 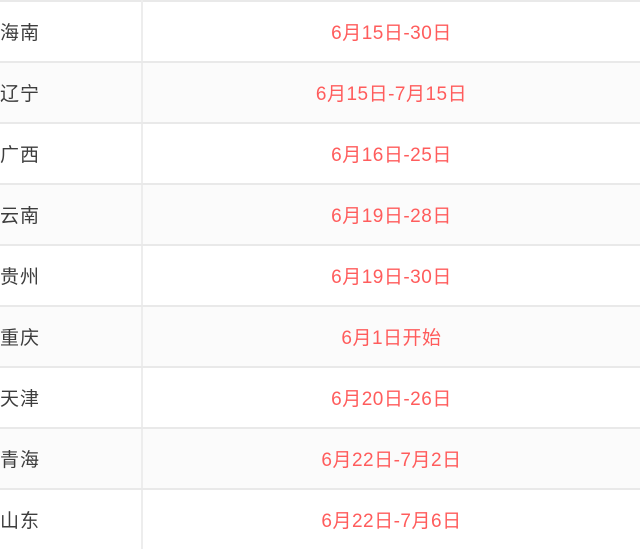 I want to click on table-row: 山东 6月22日-7月6日, so click(x=320, y=519).